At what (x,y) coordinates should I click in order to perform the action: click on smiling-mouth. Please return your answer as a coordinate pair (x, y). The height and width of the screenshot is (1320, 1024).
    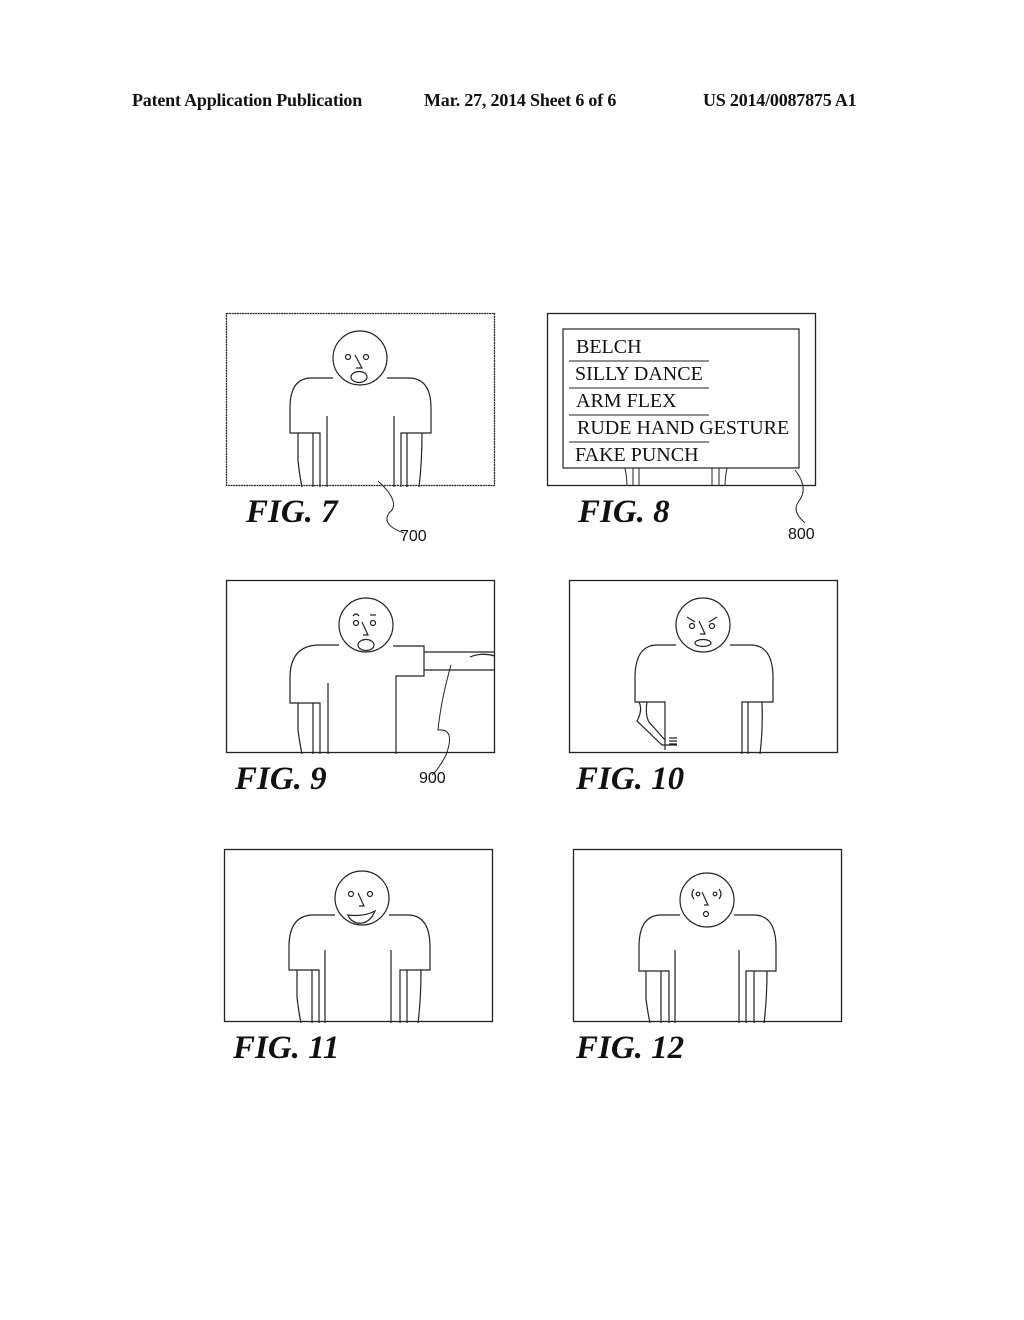
    Looking at the image, I should click on (362, 916).